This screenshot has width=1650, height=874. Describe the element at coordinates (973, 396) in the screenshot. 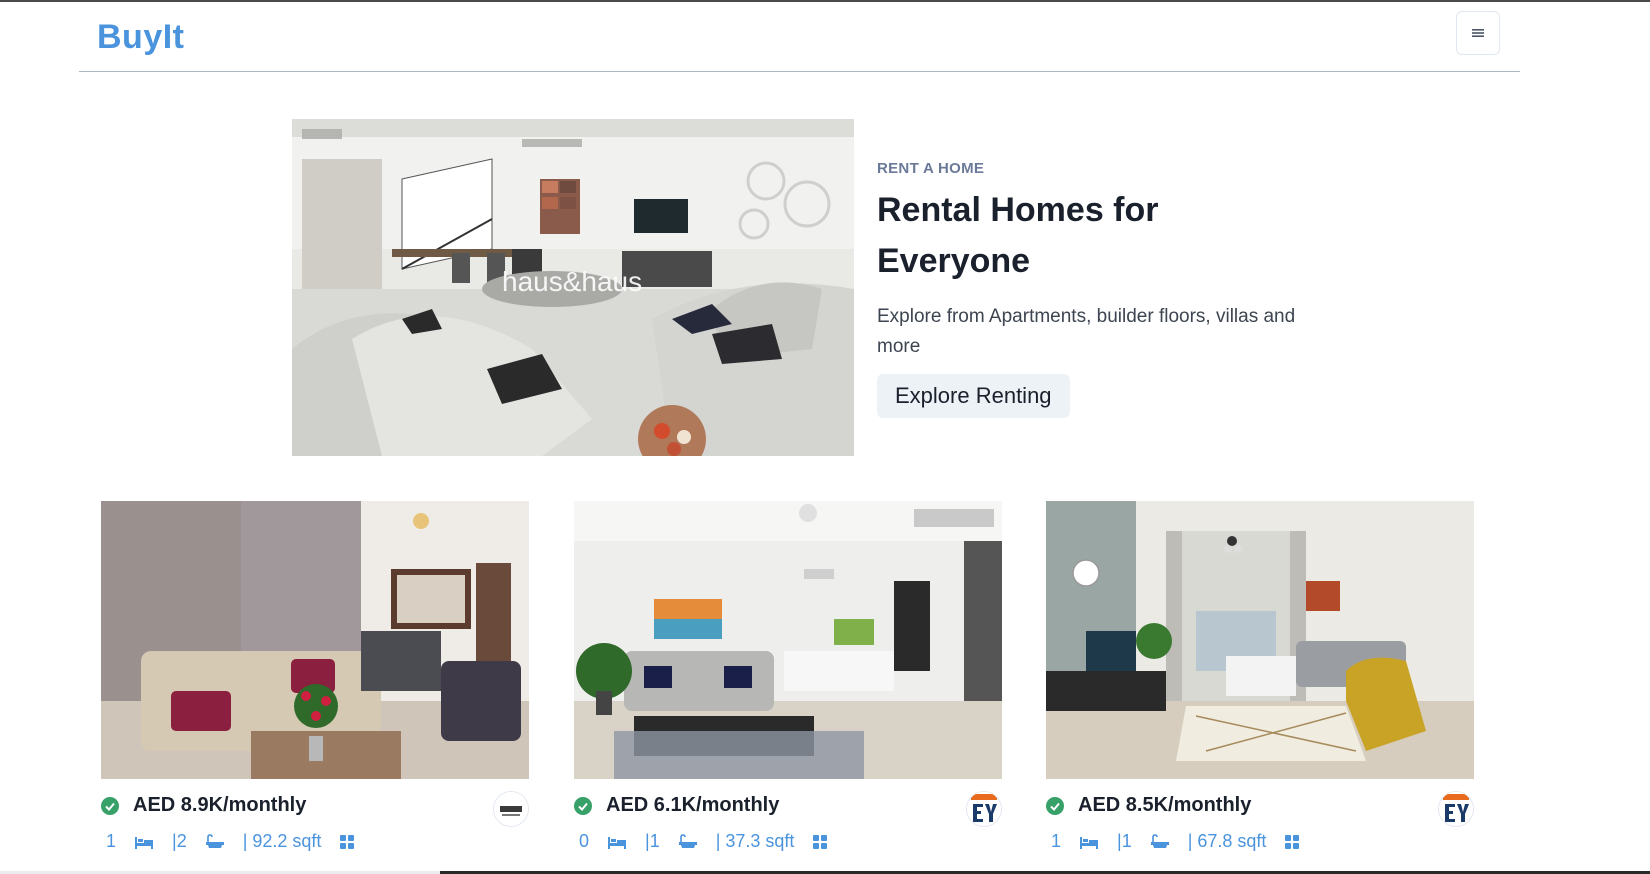

I see `explore-renting-button: Explore Renting` at that location.